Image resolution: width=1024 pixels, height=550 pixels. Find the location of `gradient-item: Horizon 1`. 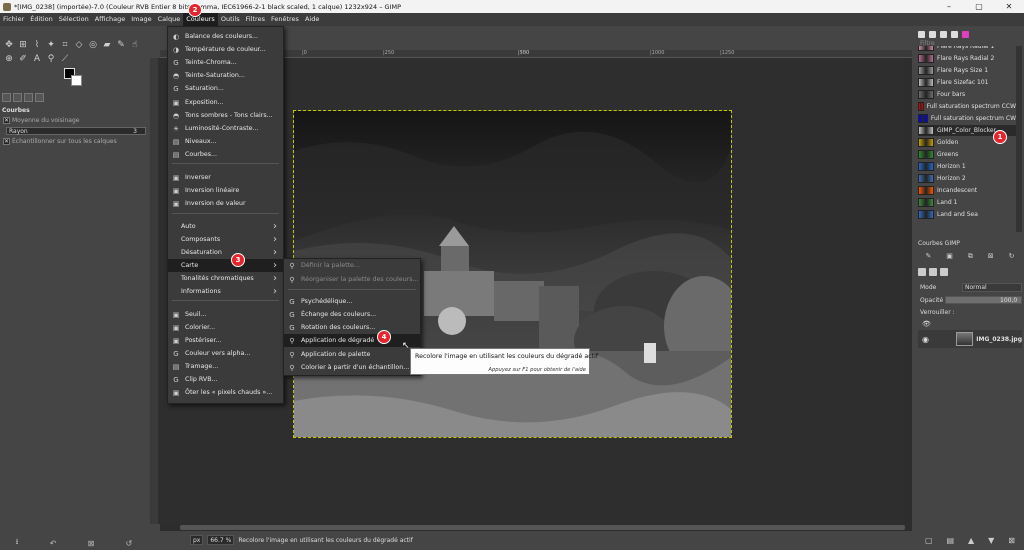

gradient-item: Horizon 1 is located at coordinates (967, 166).